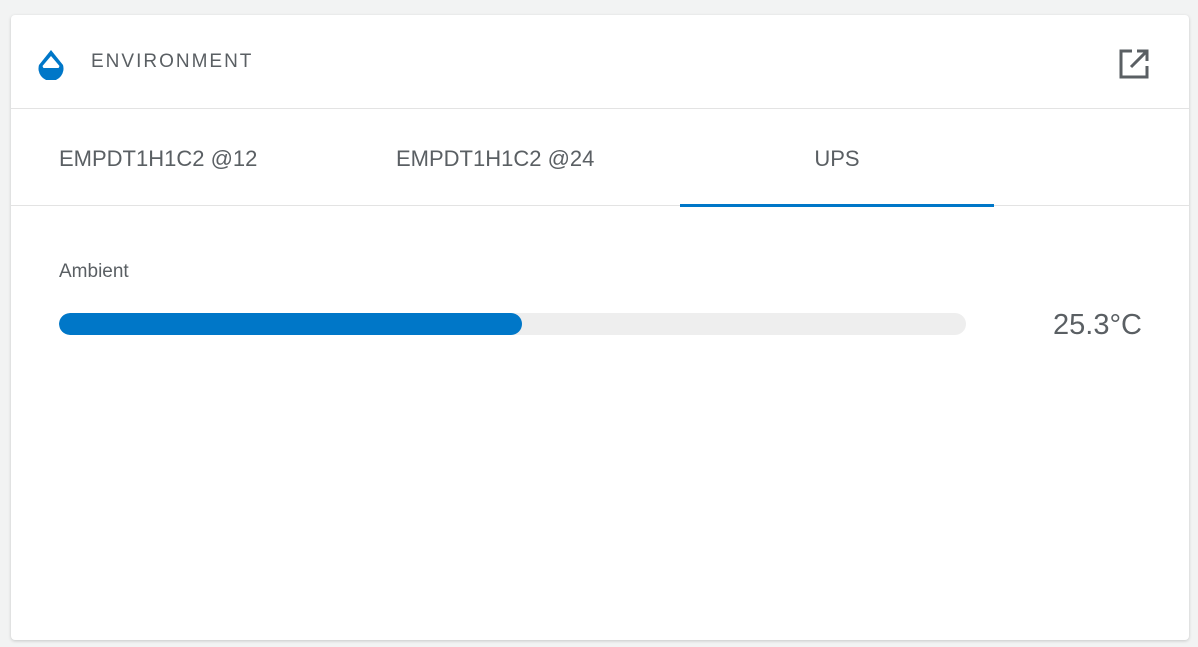  I want to click on ambient-progress-fill, so click(290, 324).